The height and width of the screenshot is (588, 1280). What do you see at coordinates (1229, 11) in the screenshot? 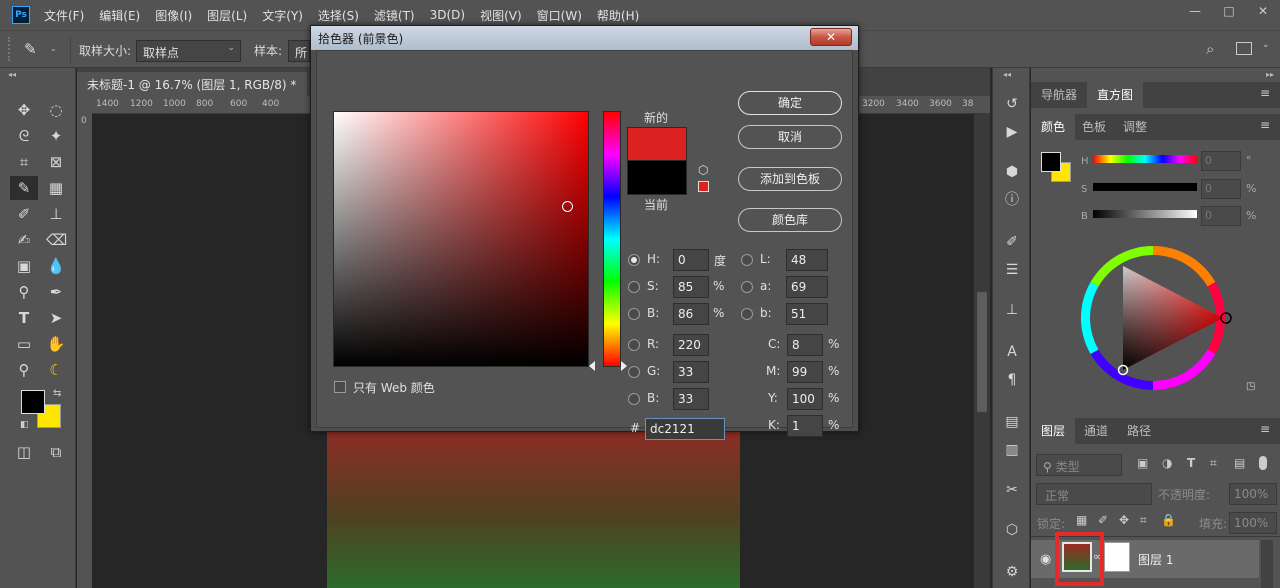
I see `restore-button: □` at bounding box center [1229, 11].